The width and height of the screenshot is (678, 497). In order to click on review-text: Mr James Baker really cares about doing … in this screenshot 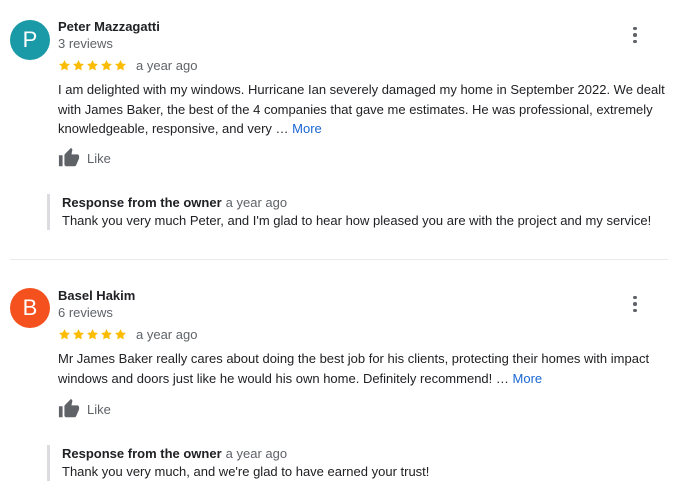, I will do `click(363, 368)`.